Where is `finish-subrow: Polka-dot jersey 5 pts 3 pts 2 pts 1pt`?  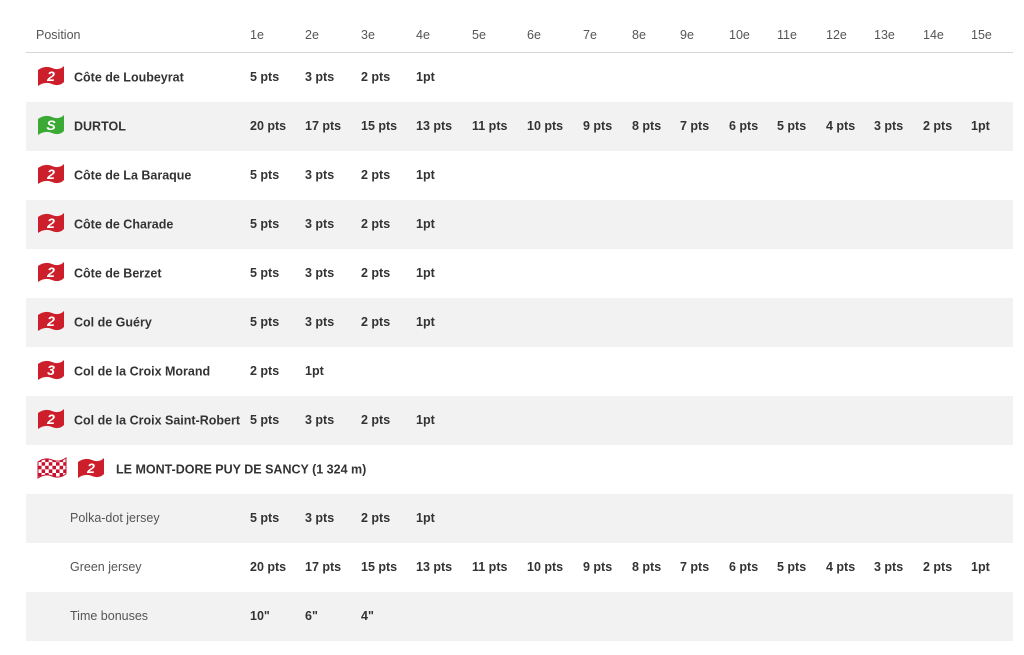
finish-subrow: Polka-dot jersey 5 pts 3 pts 2 pts 1pt is located at coordinates (519, 518).